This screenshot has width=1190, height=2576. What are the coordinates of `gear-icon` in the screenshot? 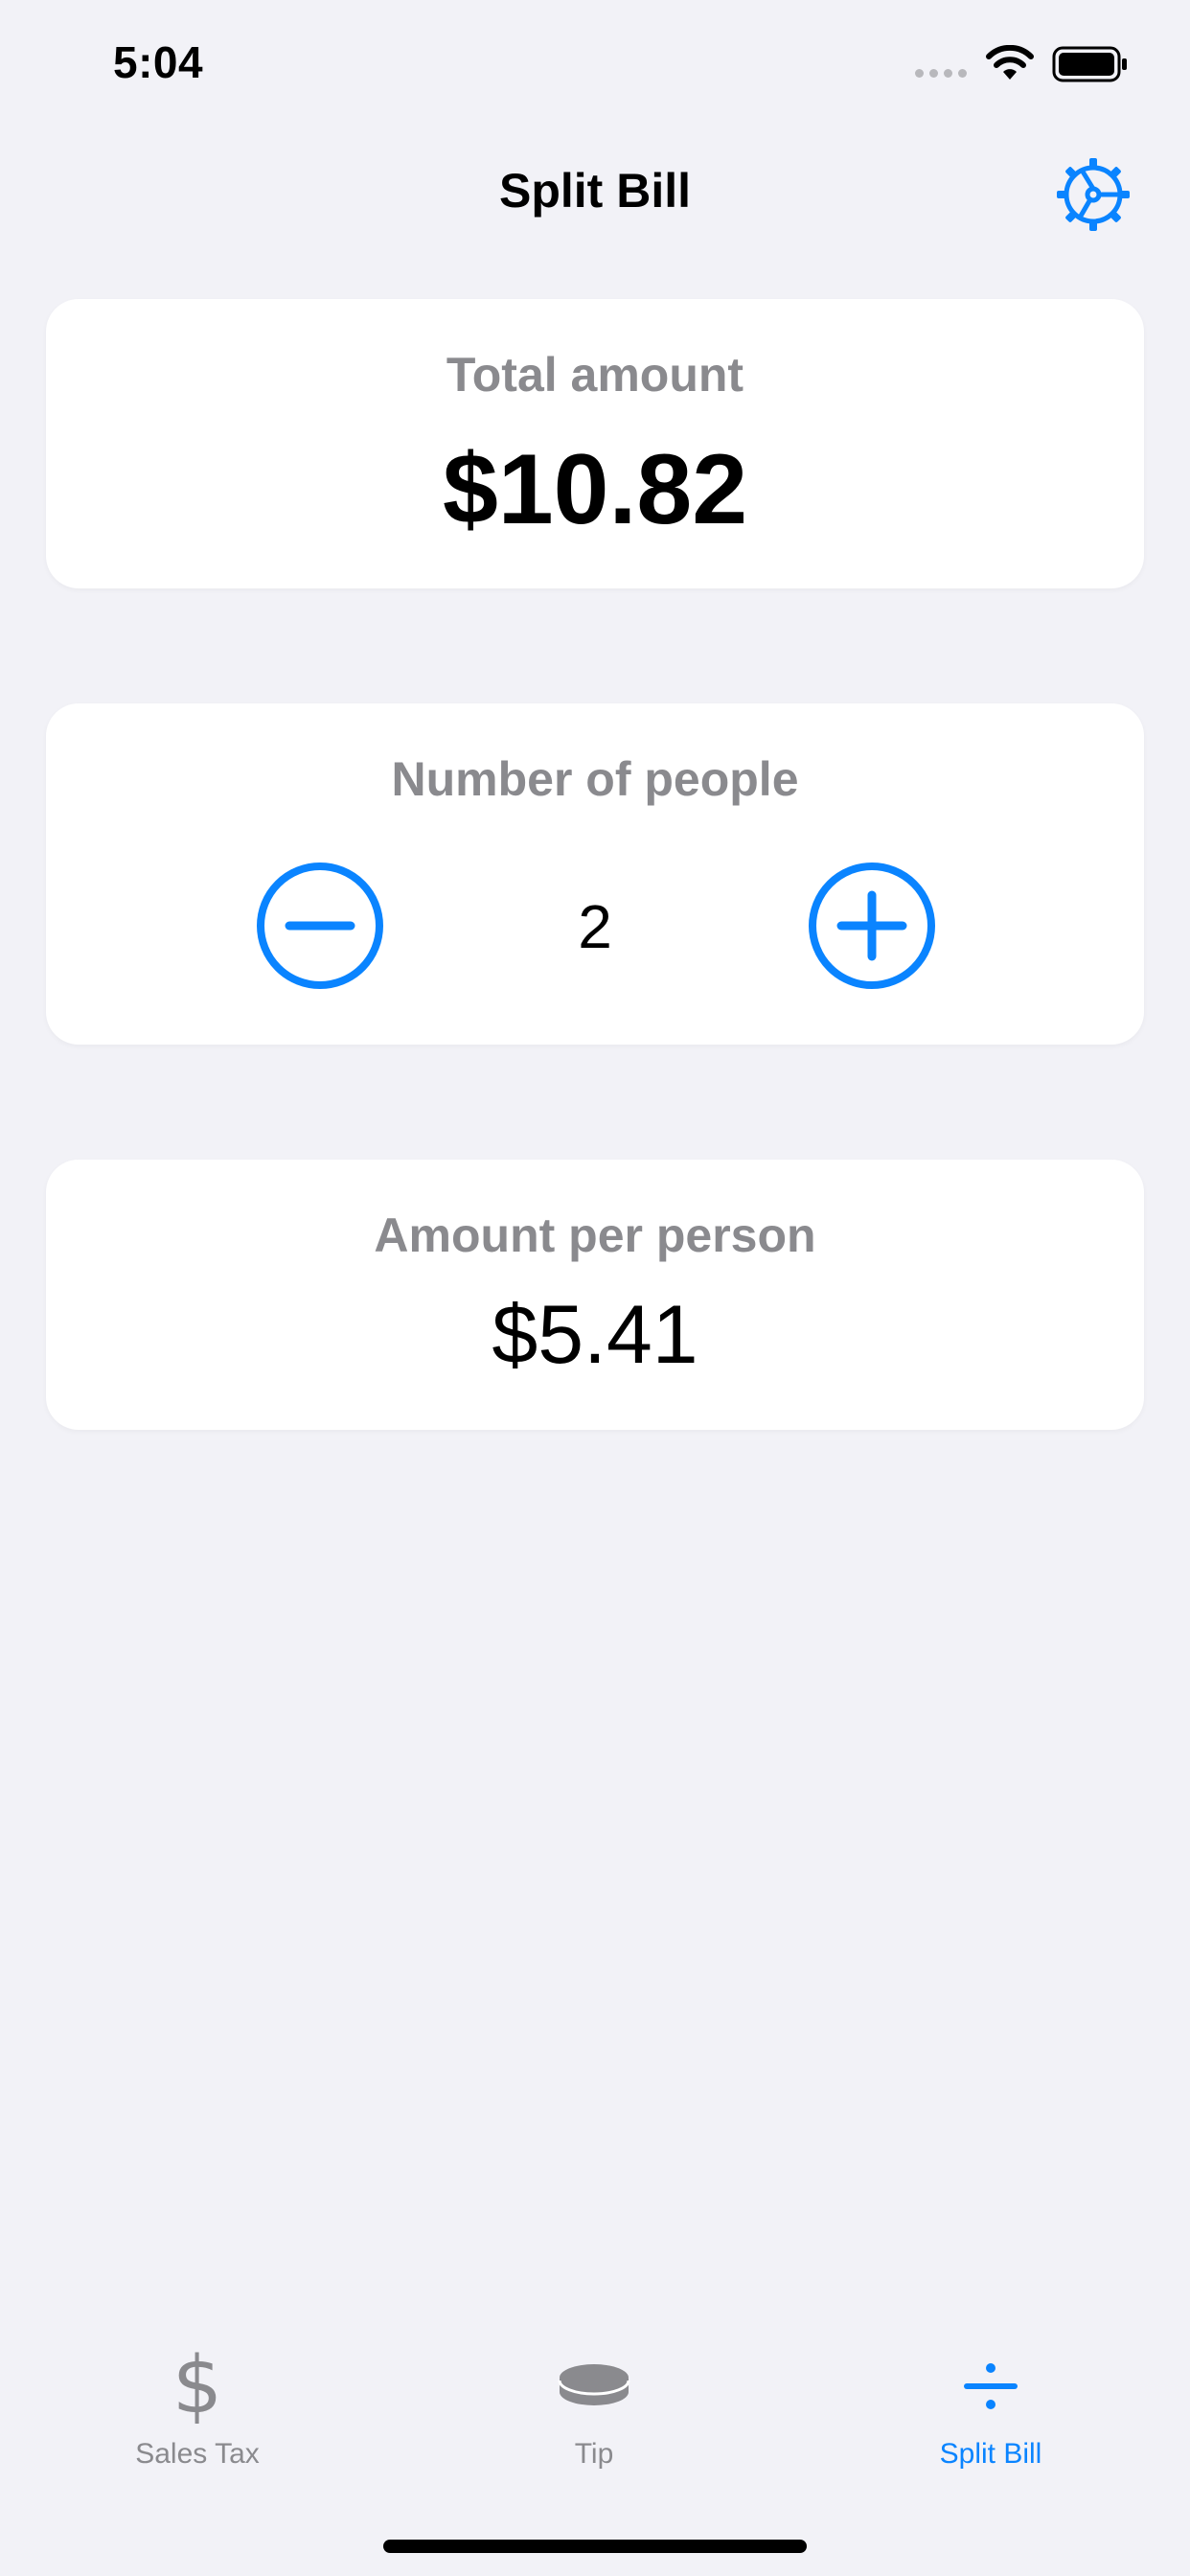 It's located at (1094, 194).